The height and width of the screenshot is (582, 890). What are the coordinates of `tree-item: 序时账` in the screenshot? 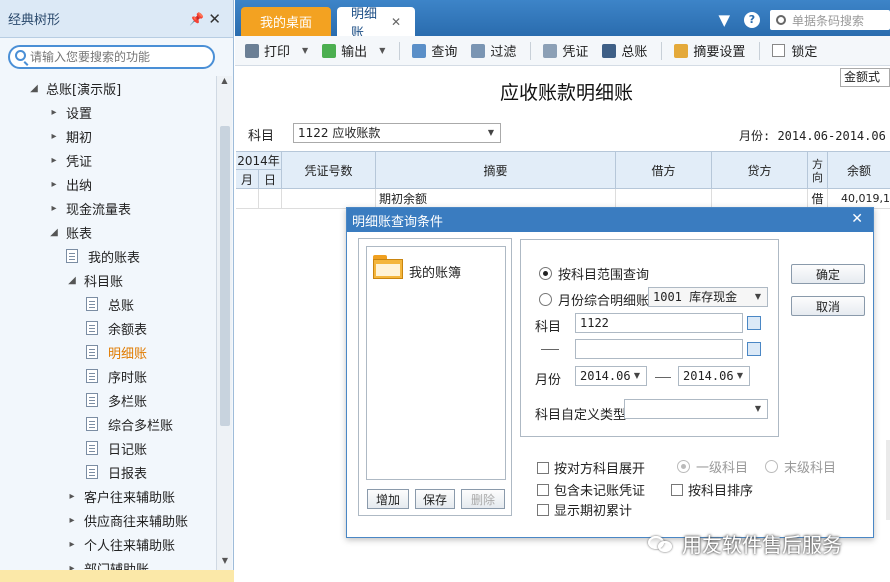 It's located at (108, 376).